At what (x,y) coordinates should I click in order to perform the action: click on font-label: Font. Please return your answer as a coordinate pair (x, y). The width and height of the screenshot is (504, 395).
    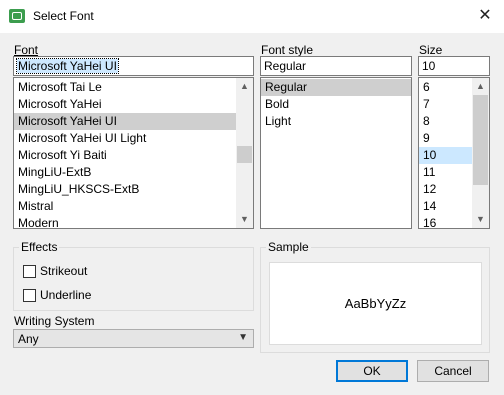
    Looking at the image, I should click on (26, 50).